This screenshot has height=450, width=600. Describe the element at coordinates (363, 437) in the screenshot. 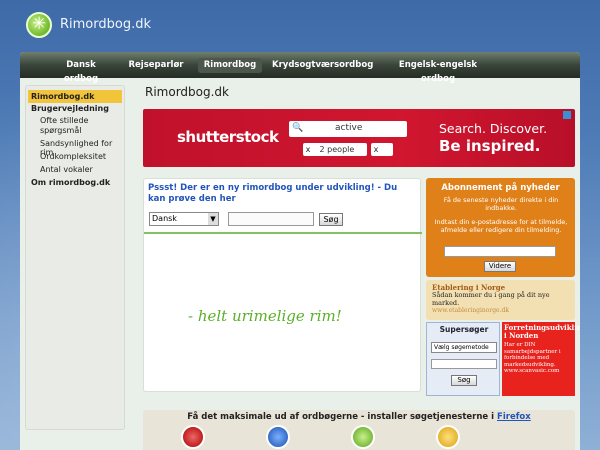

I see `dictionary-green-icon` at that location.